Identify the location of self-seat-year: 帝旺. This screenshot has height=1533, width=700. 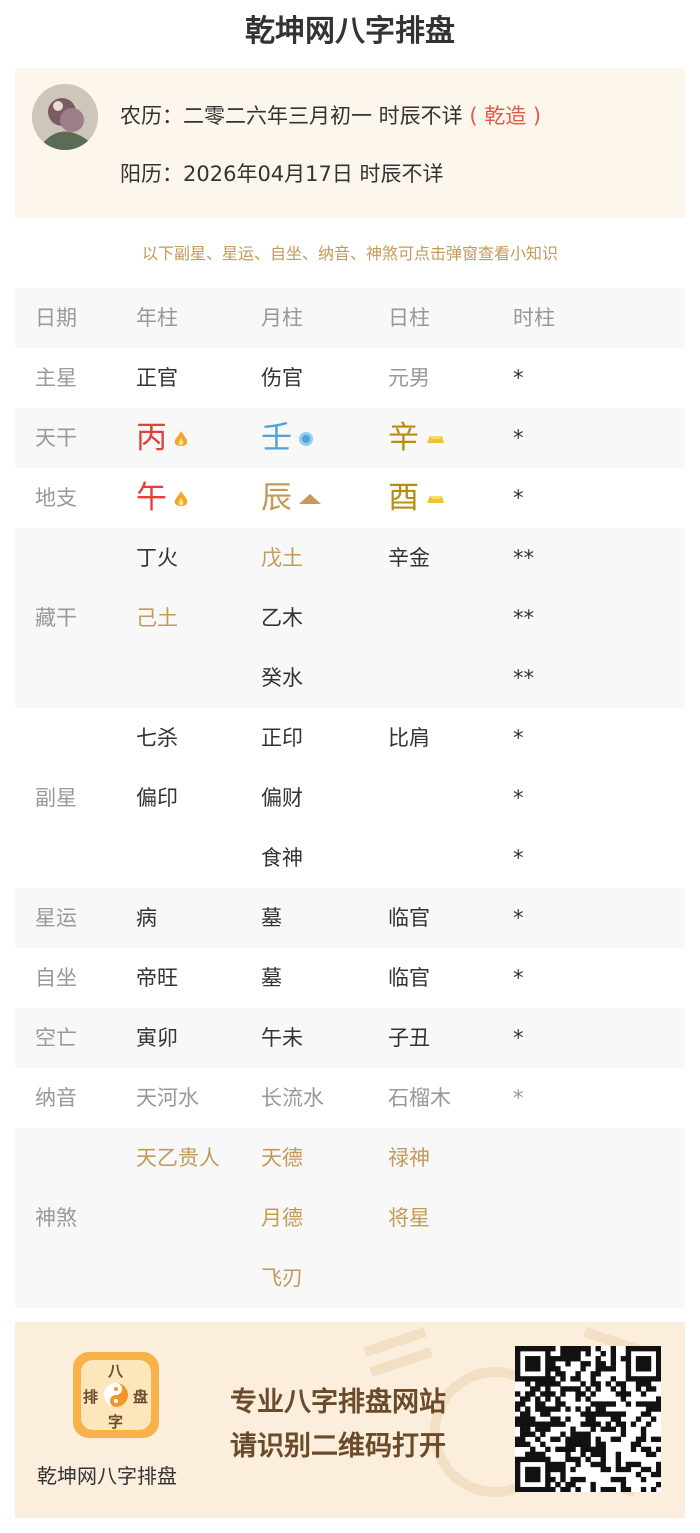
(157, 978).